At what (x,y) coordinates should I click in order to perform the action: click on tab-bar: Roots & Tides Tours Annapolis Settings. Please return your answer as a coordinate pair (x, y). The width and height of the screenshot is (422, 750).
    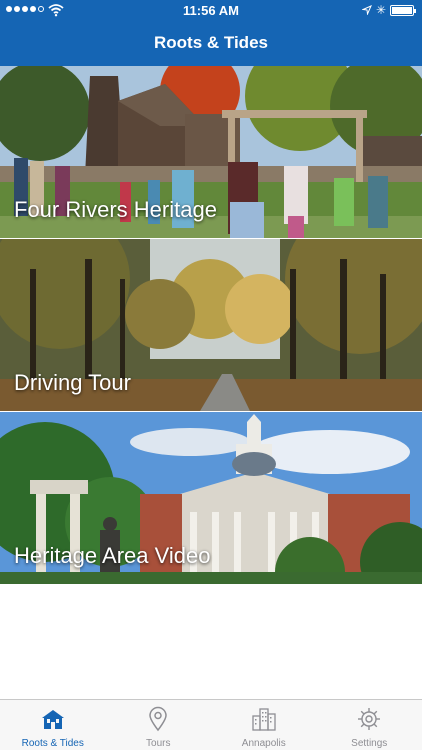
    Looking at the image, I should click on (211, 724).